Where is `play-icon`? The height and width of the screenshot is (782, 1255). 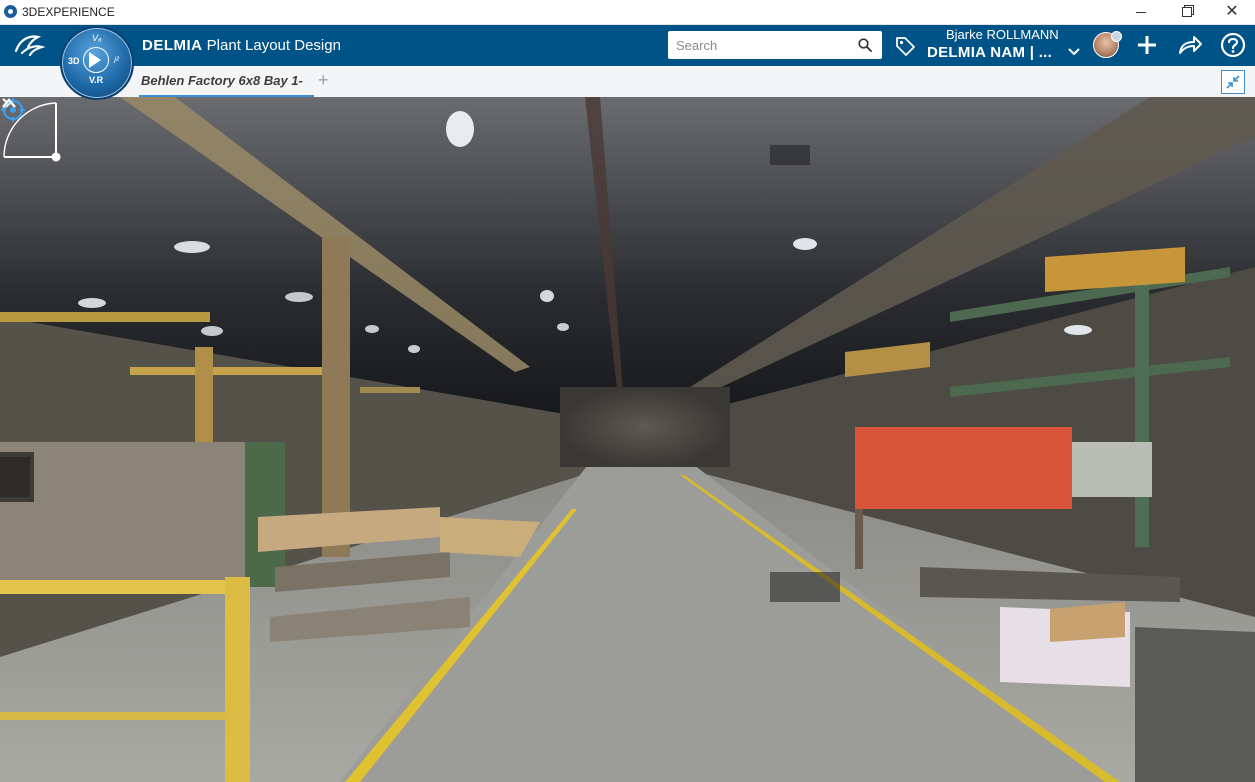
play-icon is located at coordinates (95, 60).